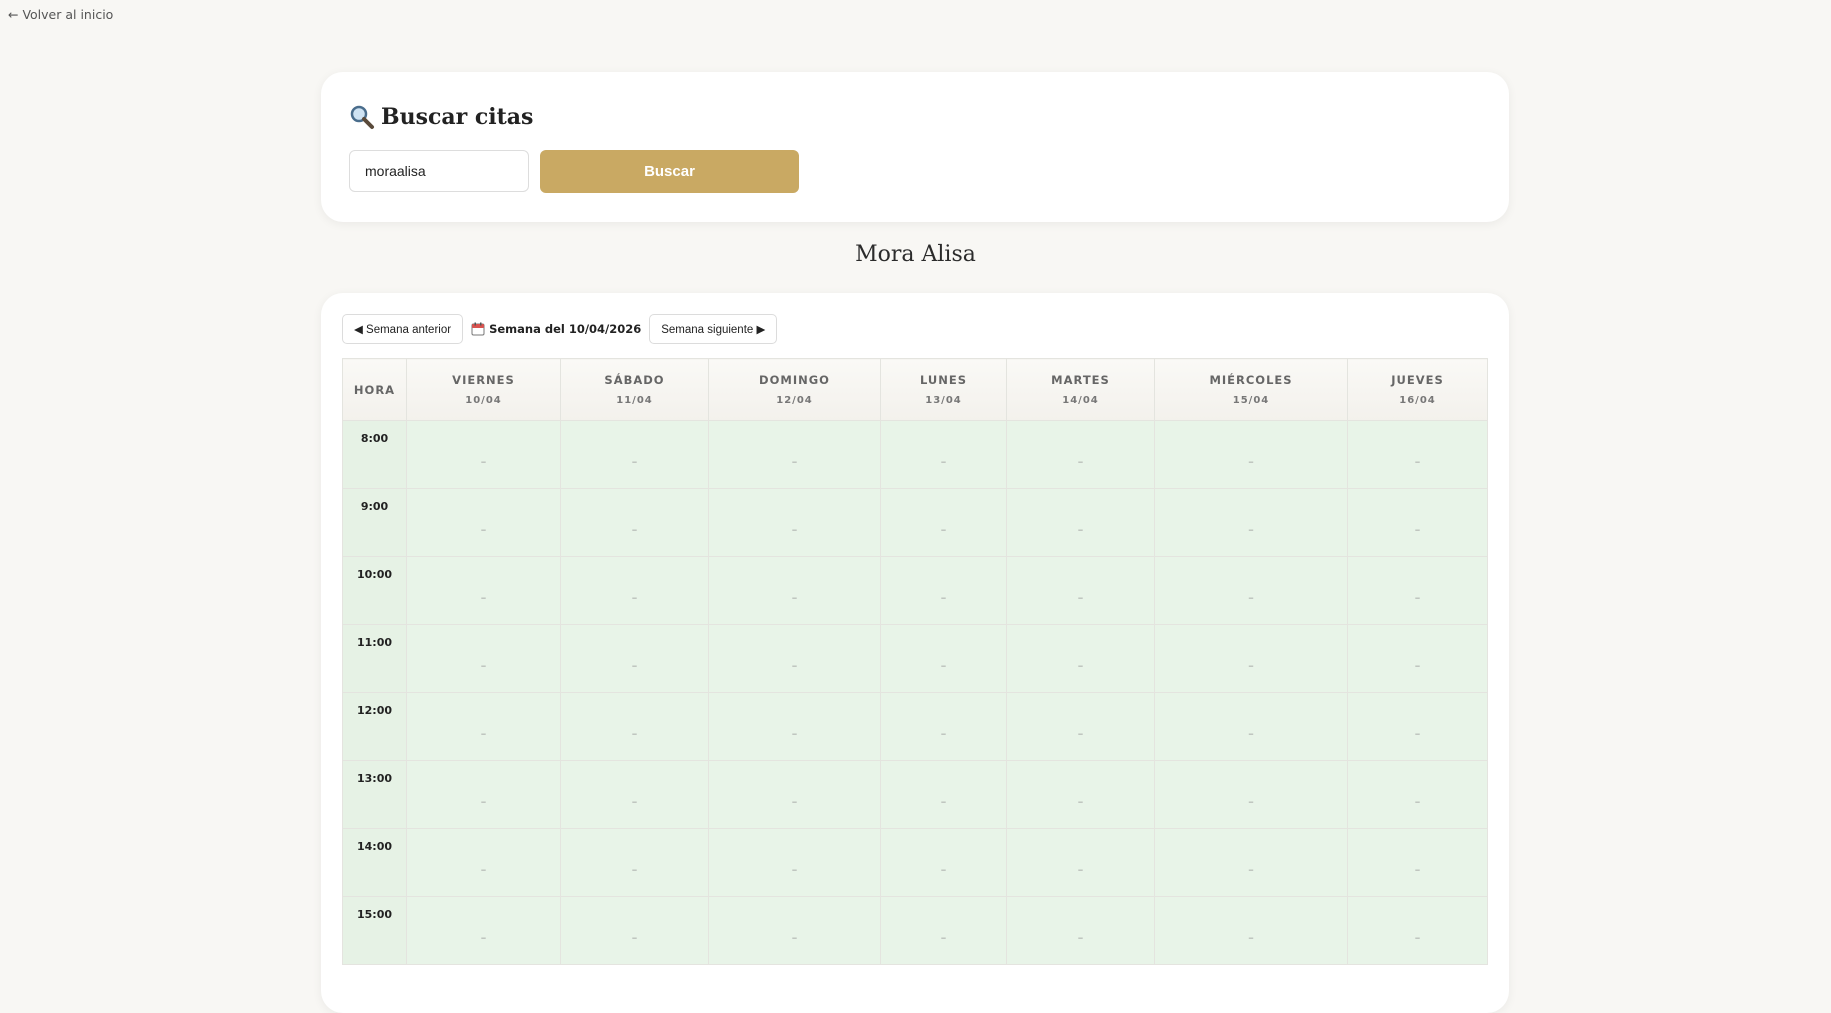 The height and width of the screenshot is (1013, 1831). What do you see at coordinates (794, 389) in the screenshot?
I see `day-header: DOMINGO 12/04` at bounding box center [794, 389].